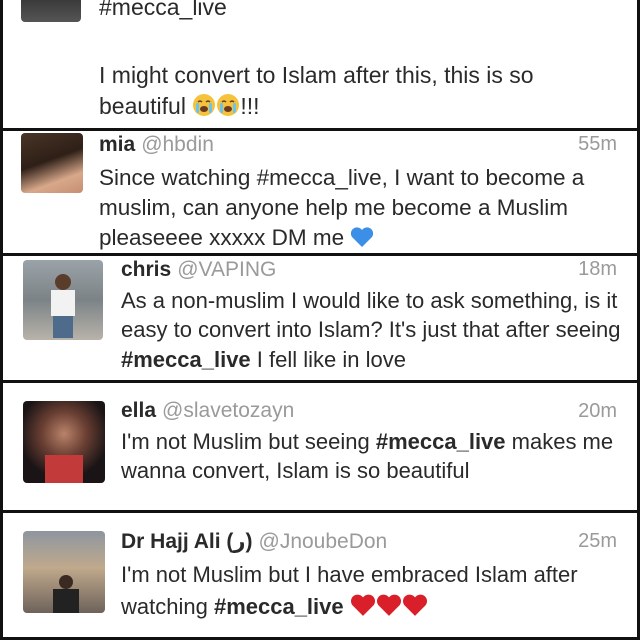  Describe the element at coordinates (597, 411) in the screenshot. I see `tweet-time: 20m` at that location.